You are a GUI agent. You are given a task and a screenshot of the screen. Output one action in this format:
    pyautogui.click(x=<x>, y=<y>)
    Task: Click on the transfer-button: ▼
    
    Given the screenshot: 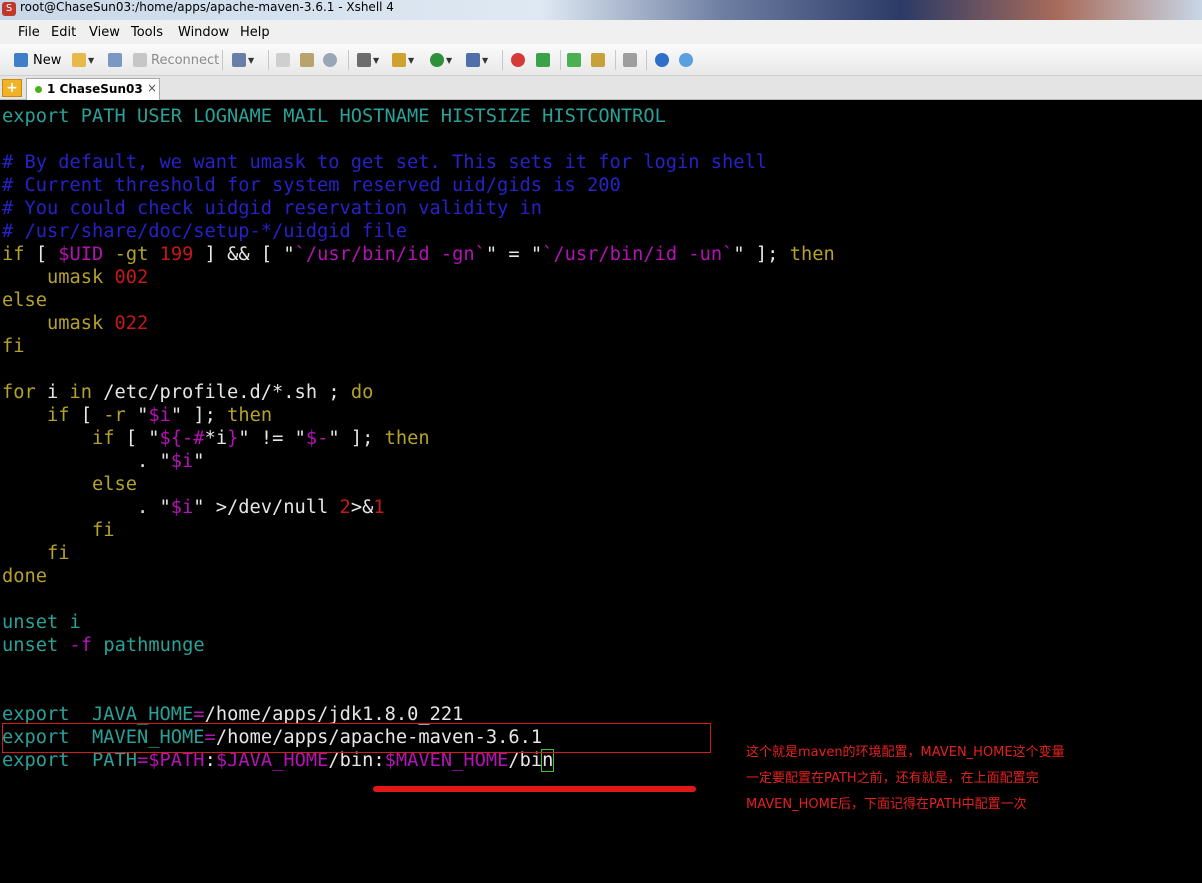 What is the action you would take?
    pyautogui.click(x=403, y=60)
    